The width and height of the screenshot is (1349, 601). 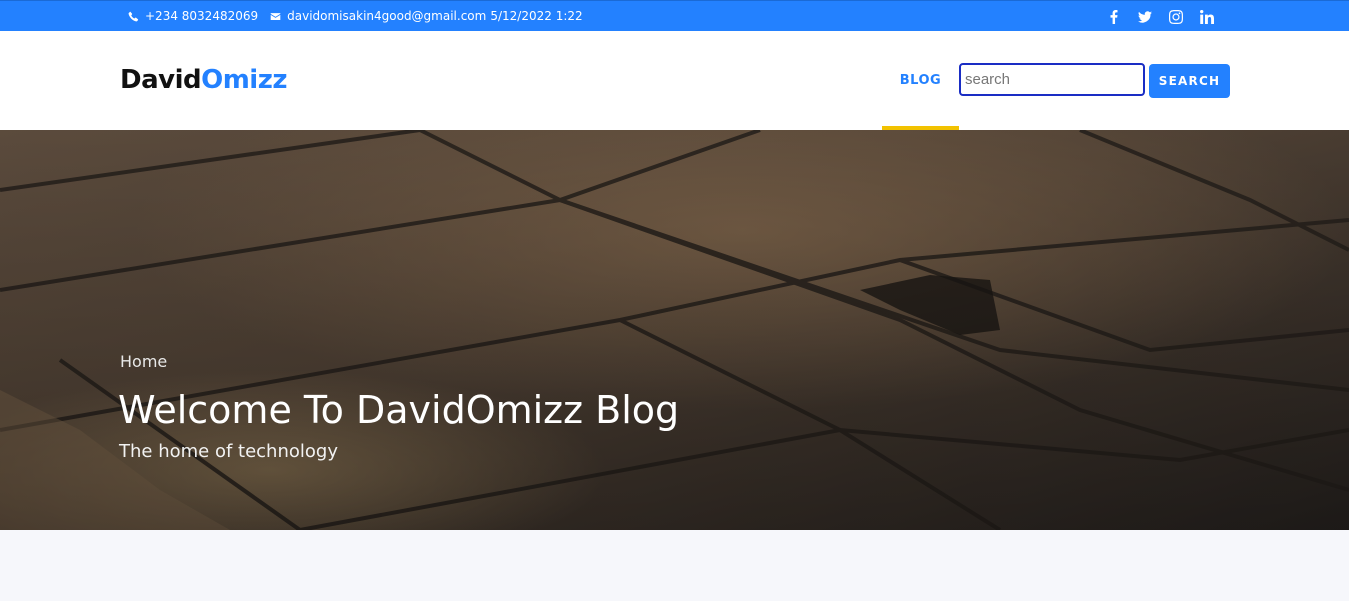 I want to click on breadcrumb: Home, so click(x=143, y=361).